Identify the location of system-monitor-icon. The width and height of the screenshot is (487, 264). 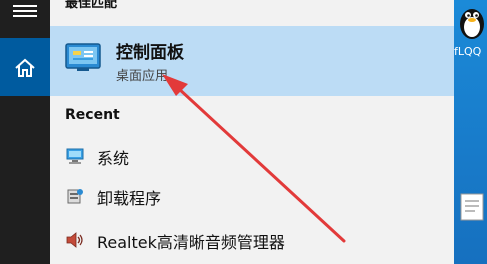
(75, 156).